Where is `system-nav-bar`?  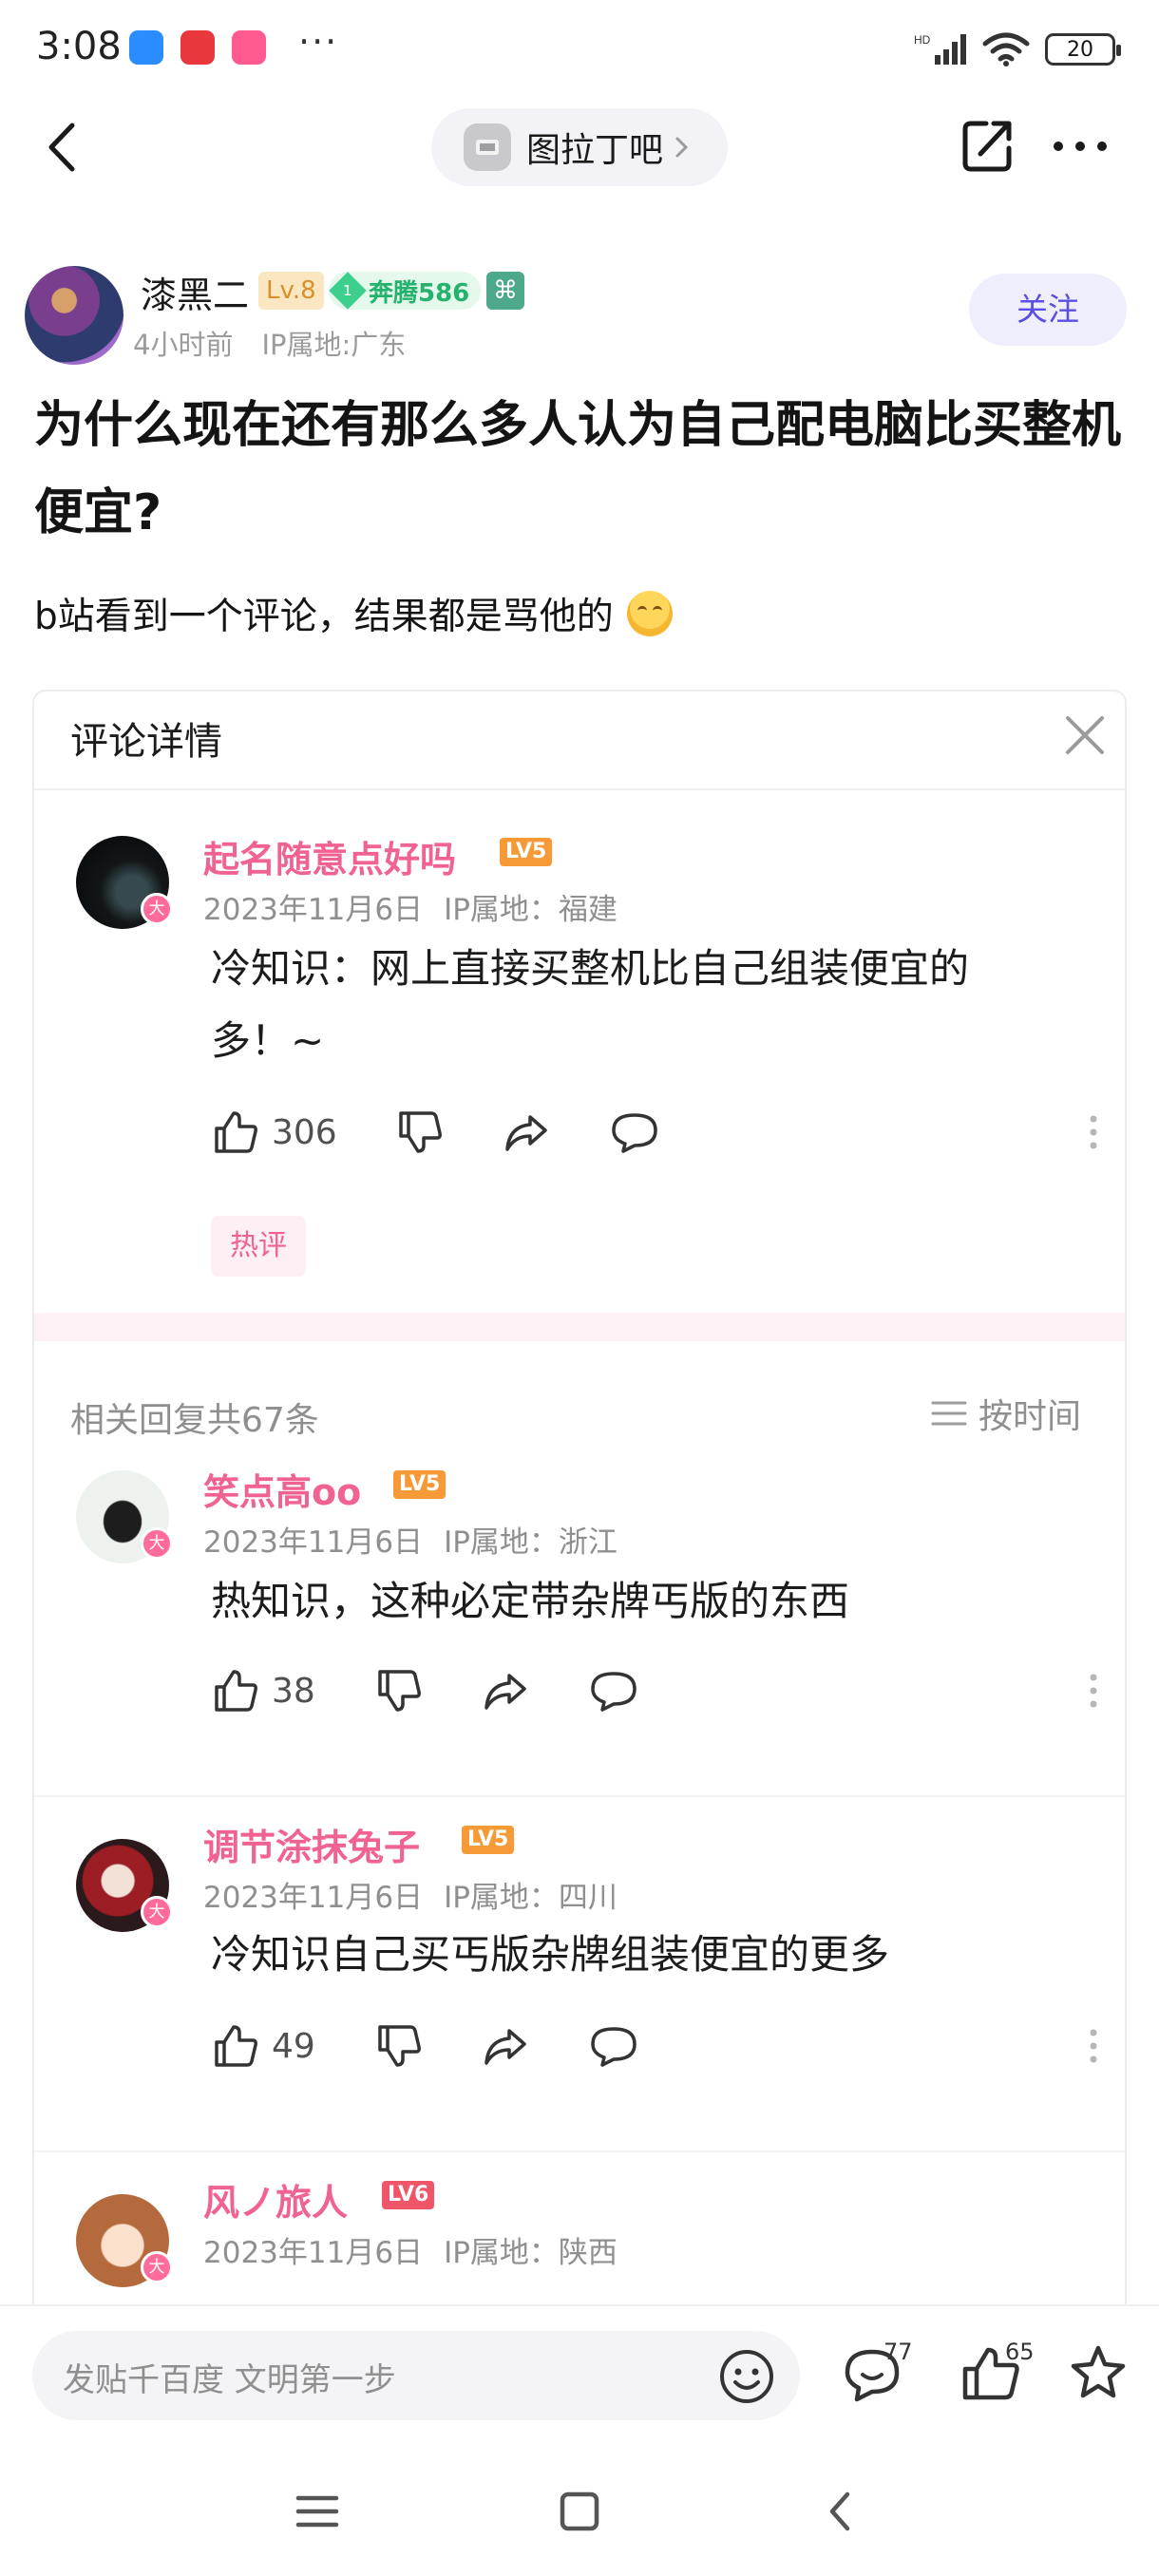 system-nav-bar is located at coordinates (579, 2510).